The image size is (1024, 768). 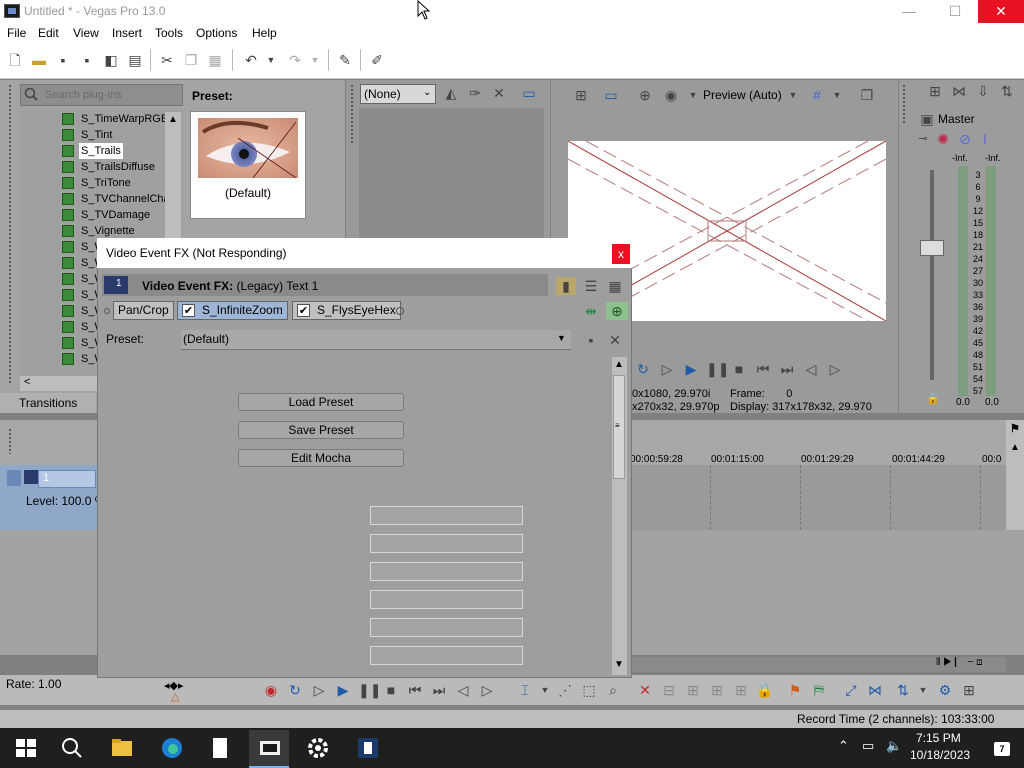 What do you see at coordinates (1015, 428) in the screenshot?
I see `marker-icon: ⚑` at bounding box center [1015, 428].